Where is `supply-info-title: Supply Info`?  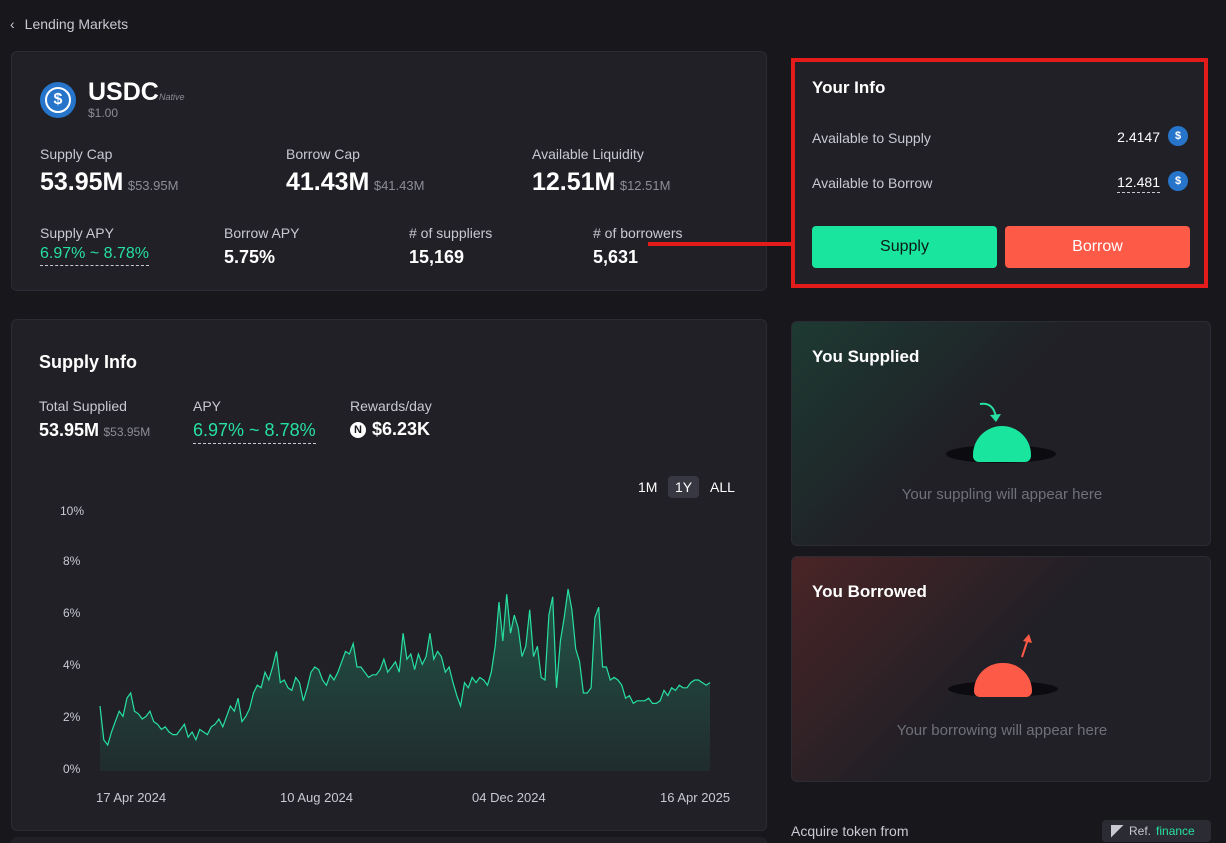 supply-info-title: Supply Info is located at coordinates (88, 362).